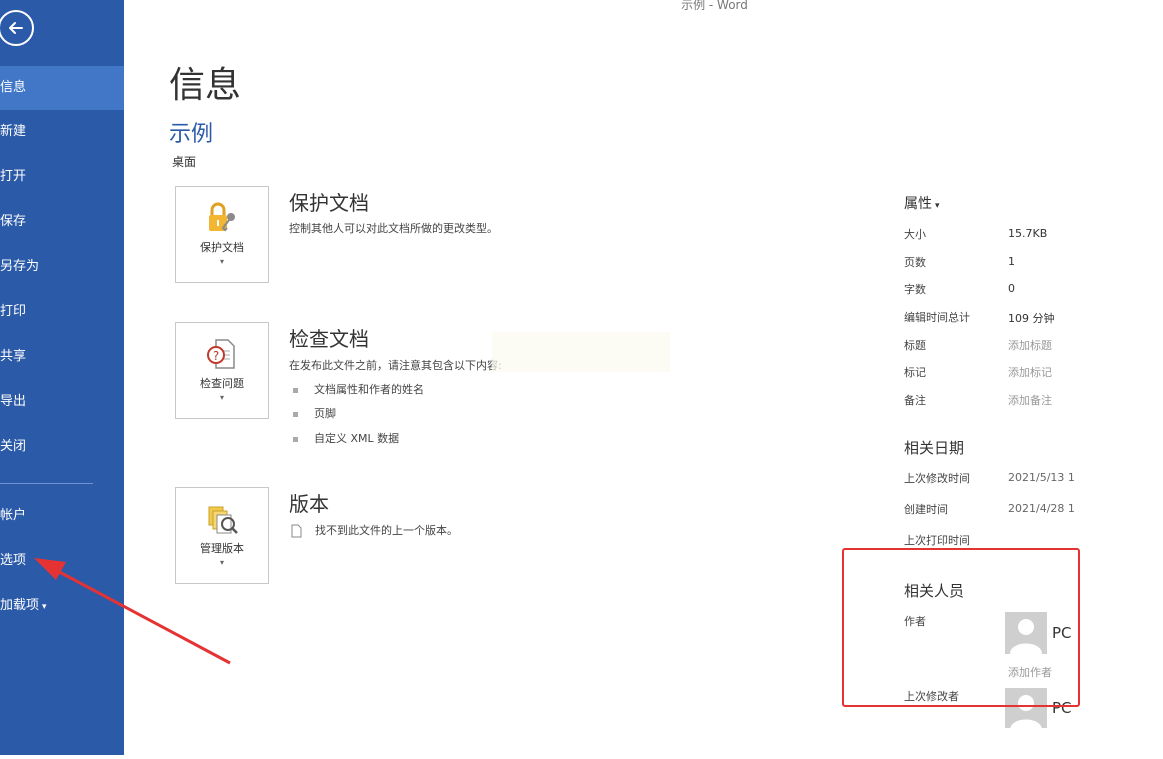  I want to click on page-title: 信息, so click(205, 85).